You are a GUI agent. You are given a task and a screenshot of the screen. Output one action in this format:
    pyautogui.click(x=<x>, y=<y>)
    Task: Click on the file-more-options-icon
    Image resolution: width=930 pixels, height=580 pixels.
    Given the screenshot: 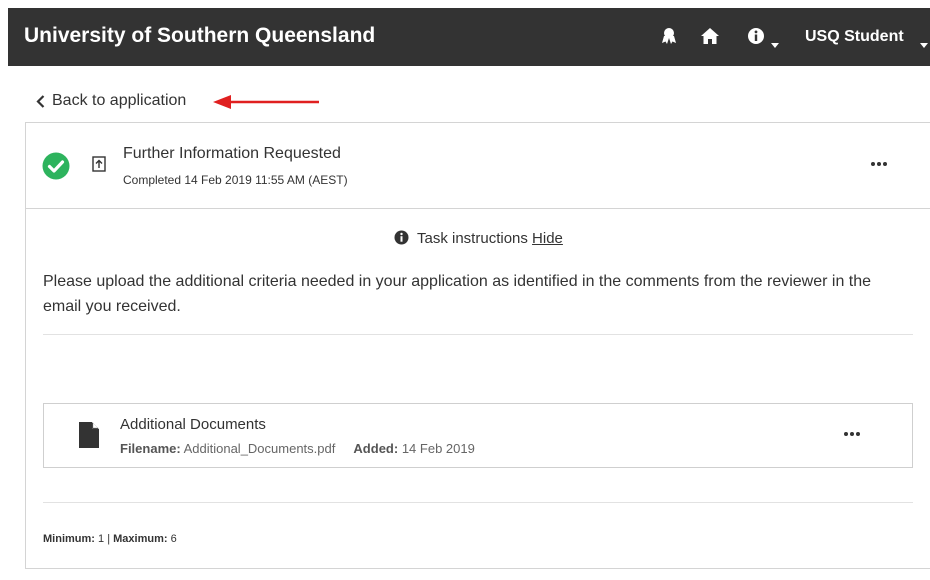 What is the action you would take?
    pyautogui.click(x=852, y=434)
    